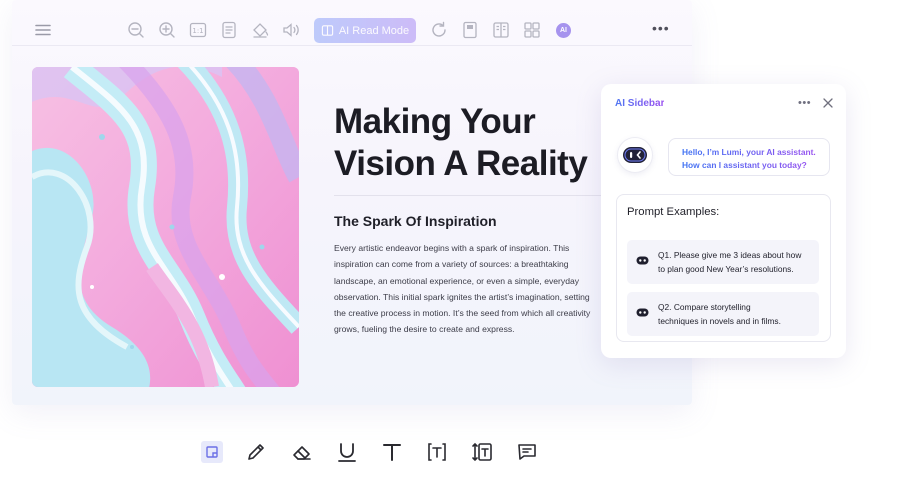  I want to click on robot-face-icon, so click(635, 155).